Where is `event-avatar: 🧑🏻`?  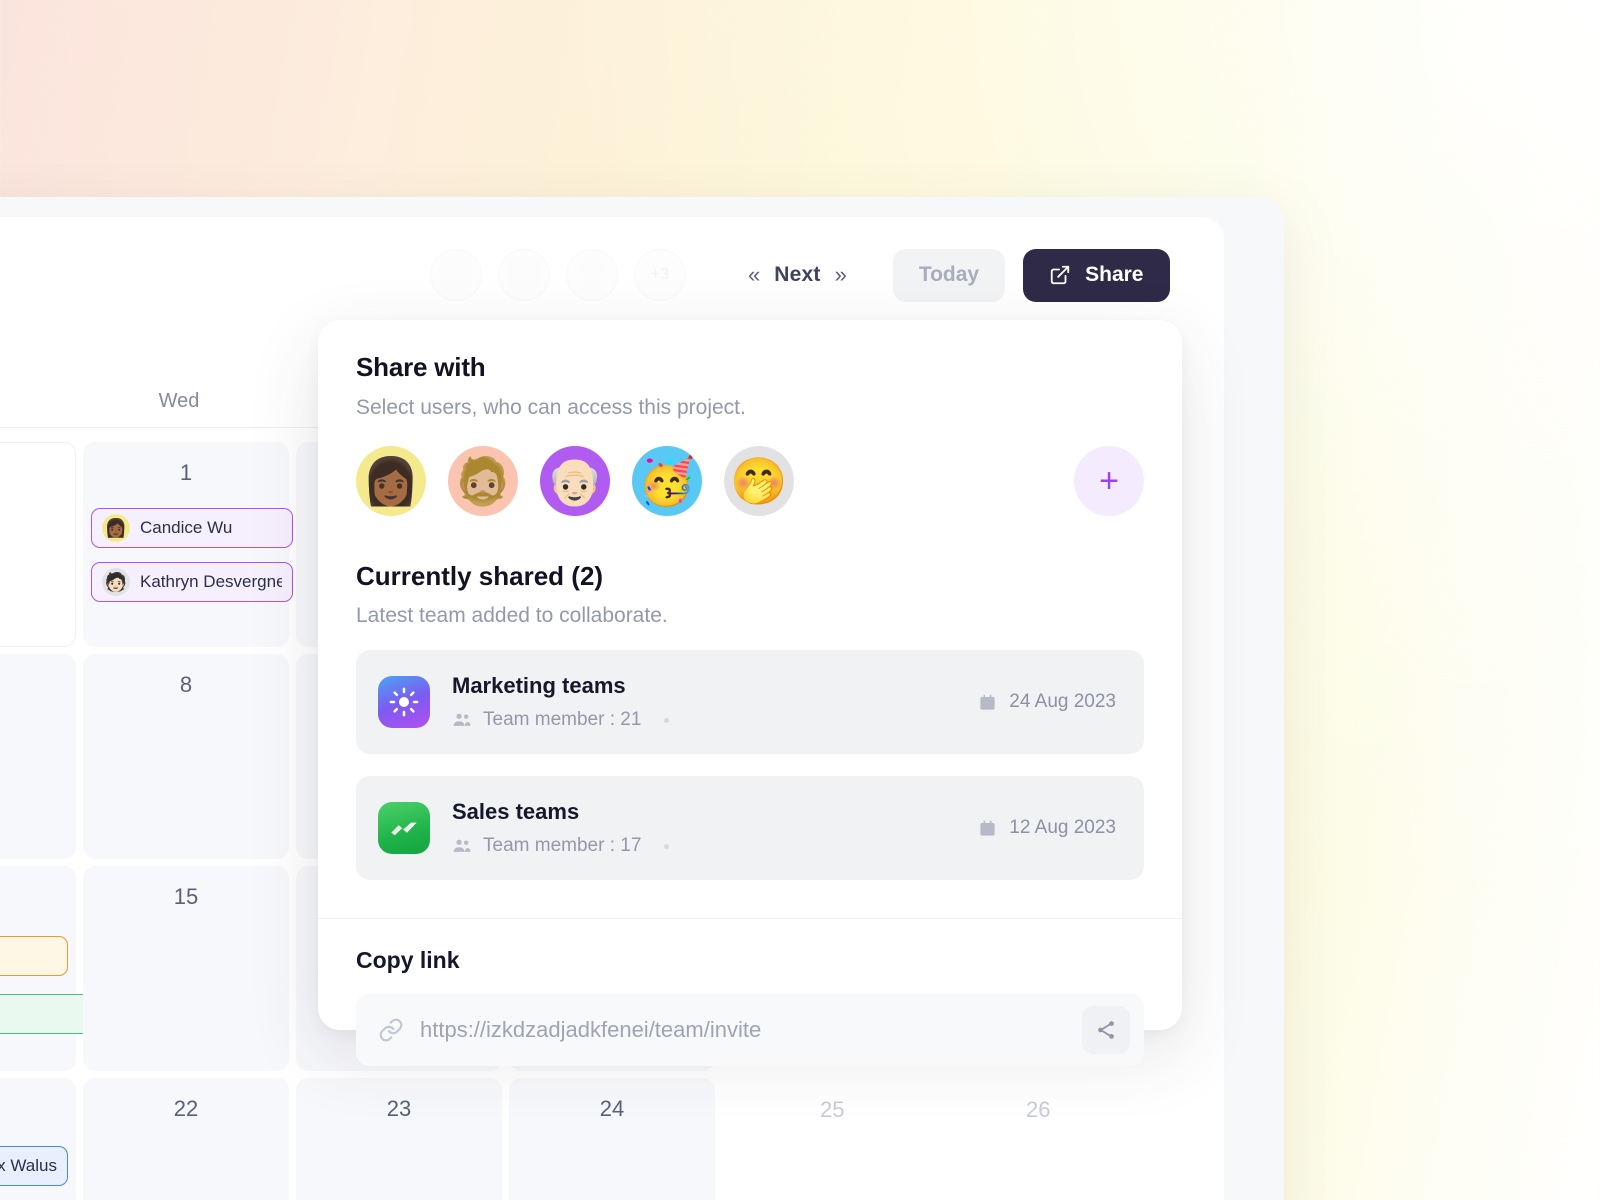 event-avatar: 🧑🏻 is located at coordinates (116, 582).